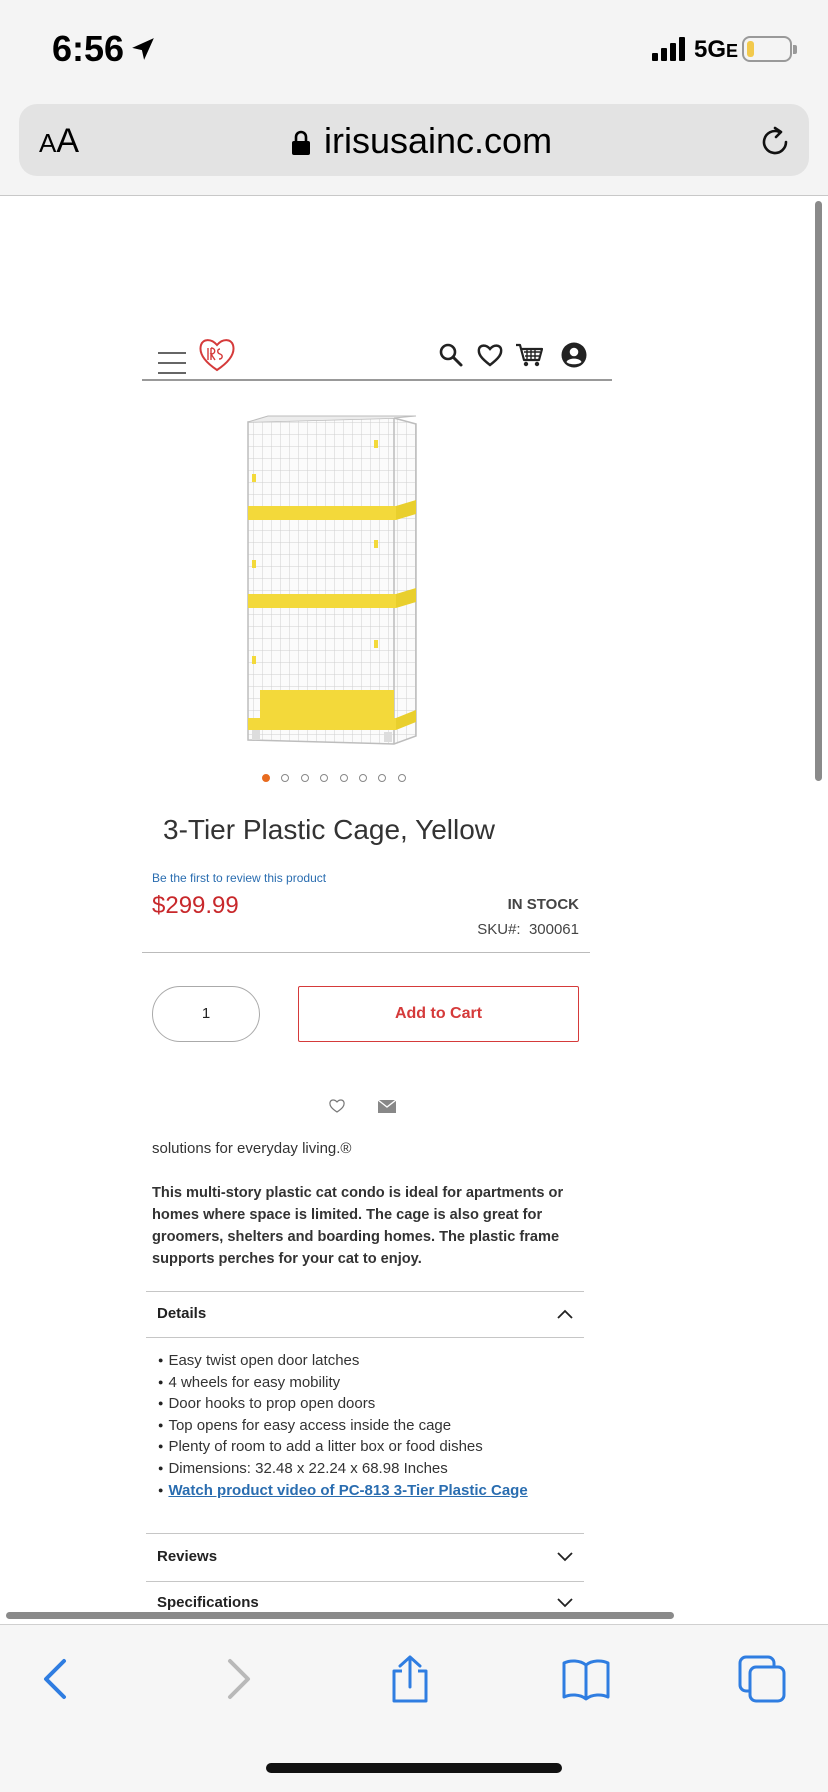 This screenshot has width=828, height=1792. What do you see at coordinates (377, 380) in the screenshot?
I see `header-divider` at bounding box center [377, 380].